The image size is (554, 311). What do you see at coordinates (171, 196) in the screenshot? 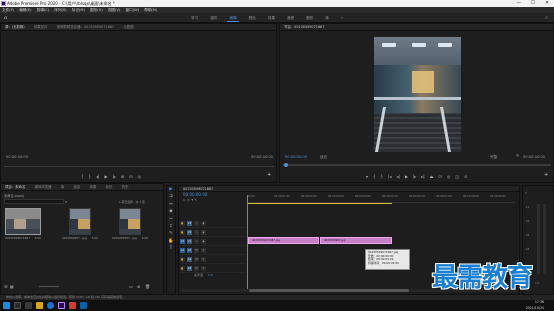
I see `track-select-tool-icon: ⇉` at bounding box center [171, 196].